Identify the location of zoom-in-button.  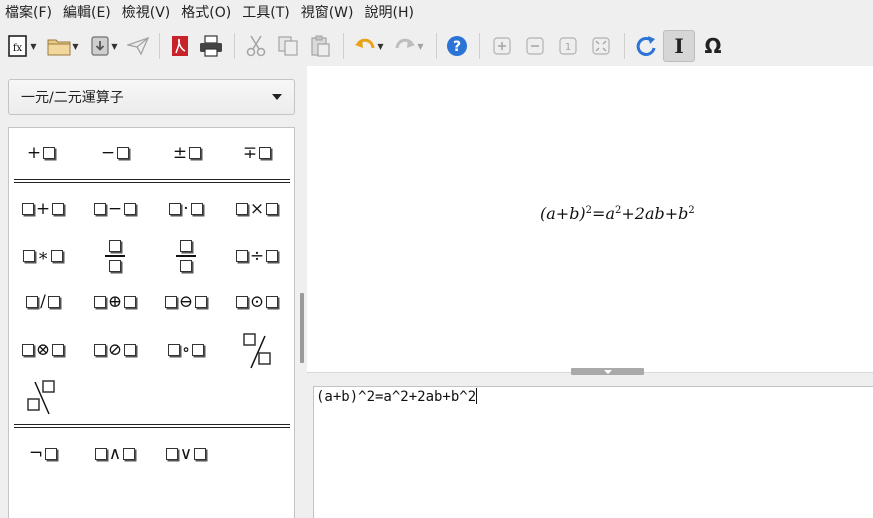
(501, 46).